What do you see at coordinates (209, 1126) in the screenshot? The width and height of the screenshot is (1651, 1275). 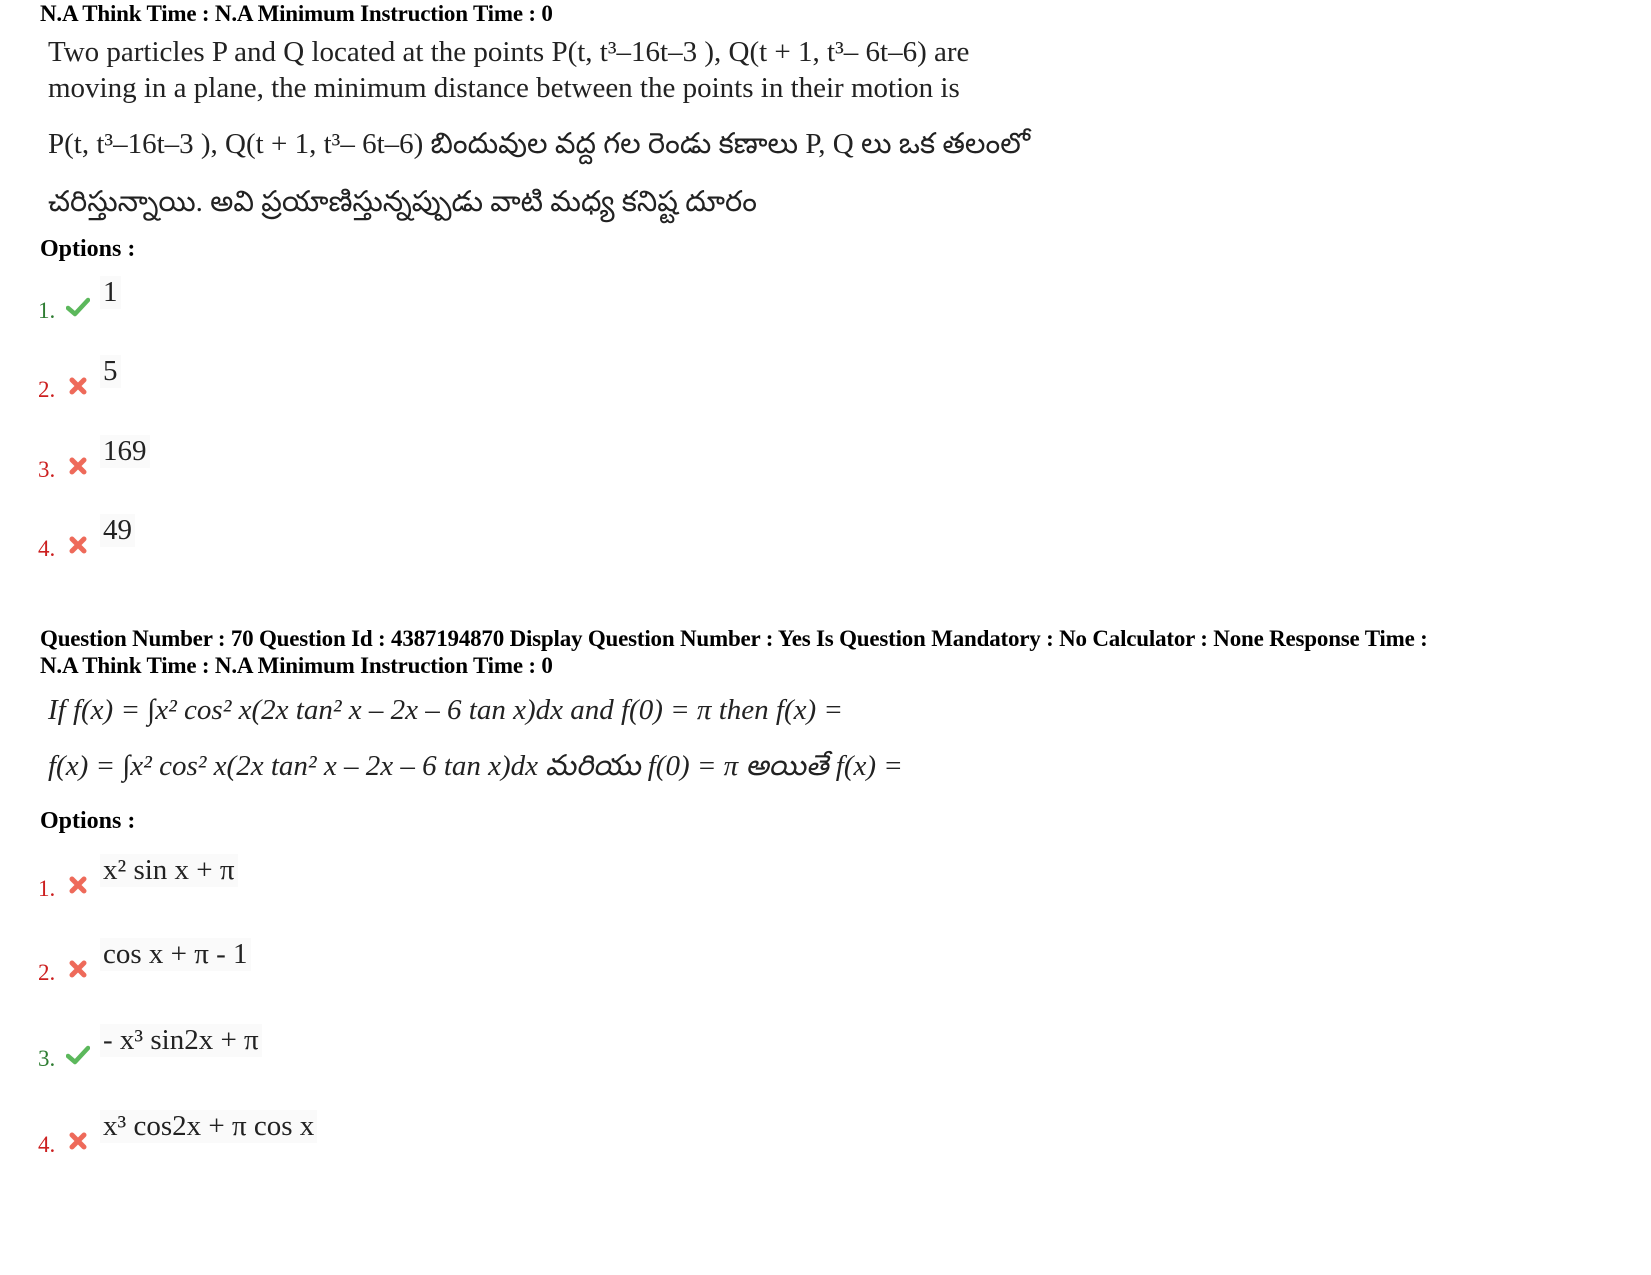 I see `option-value: x³ cos2x + π cos x` at bounding box center [209, 1126].